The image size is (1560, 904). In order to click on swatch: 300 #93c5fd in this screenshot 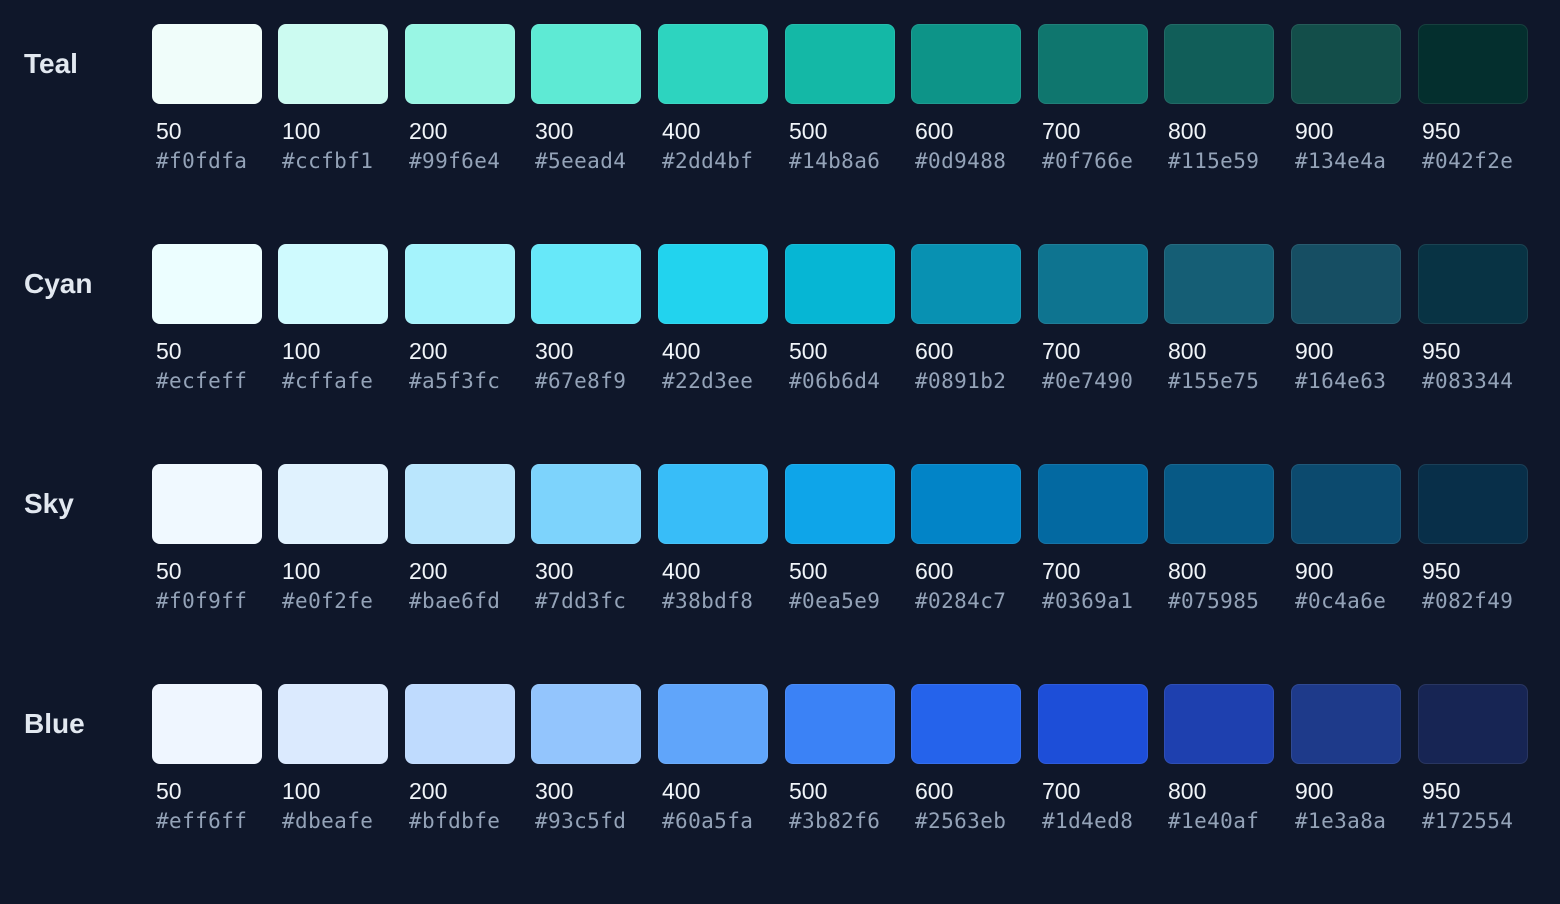, I will do `click(586, 759)`.